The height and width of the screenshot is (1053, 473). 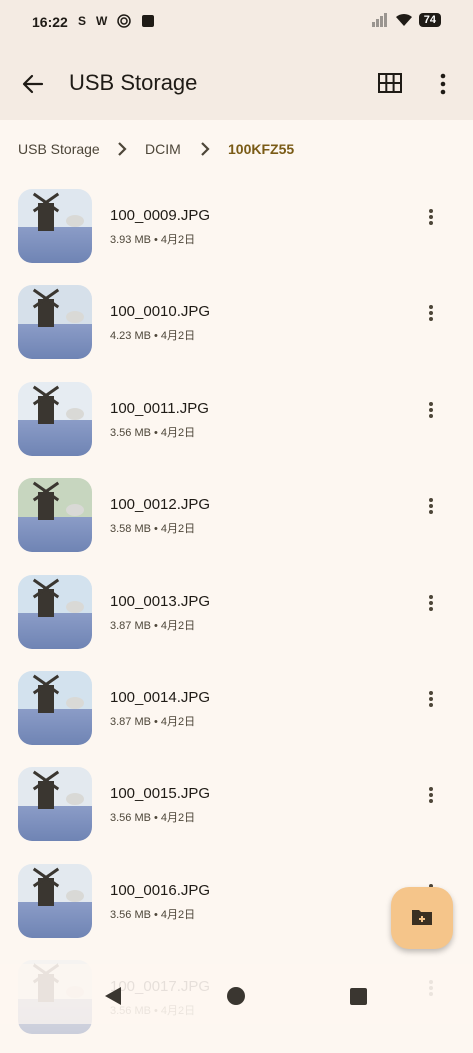 I want to click on status-time: 16:22, so click(x=50, y=22).